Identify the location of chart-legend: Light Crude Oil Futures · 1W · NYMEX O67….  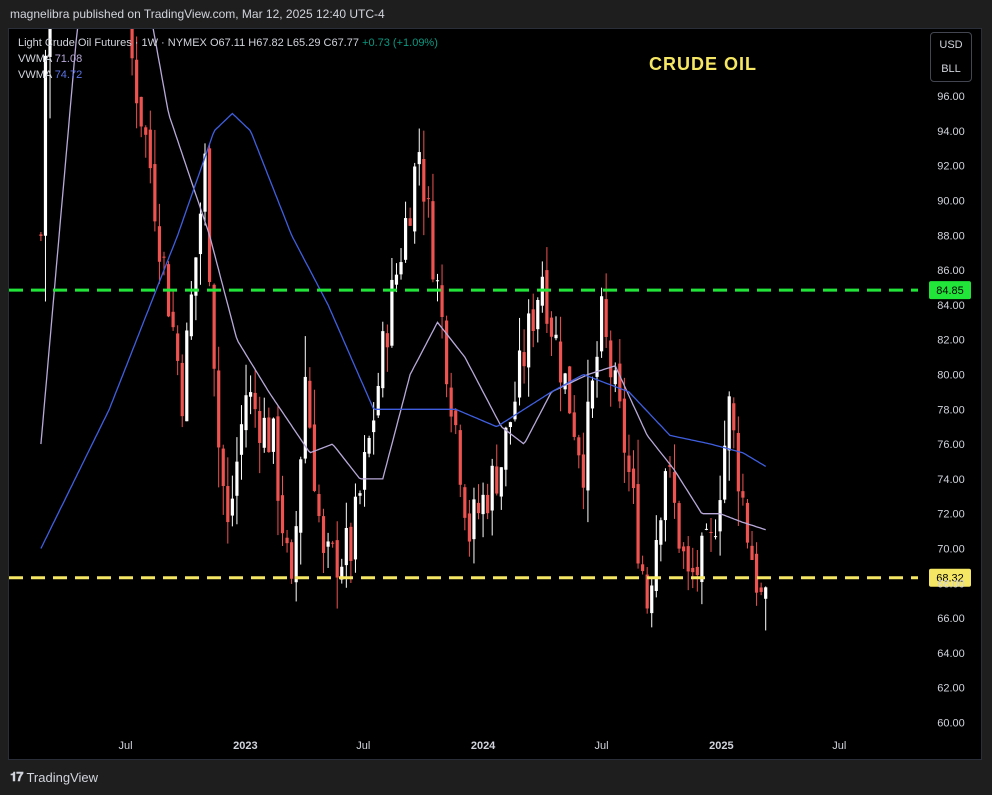
(228, 59).